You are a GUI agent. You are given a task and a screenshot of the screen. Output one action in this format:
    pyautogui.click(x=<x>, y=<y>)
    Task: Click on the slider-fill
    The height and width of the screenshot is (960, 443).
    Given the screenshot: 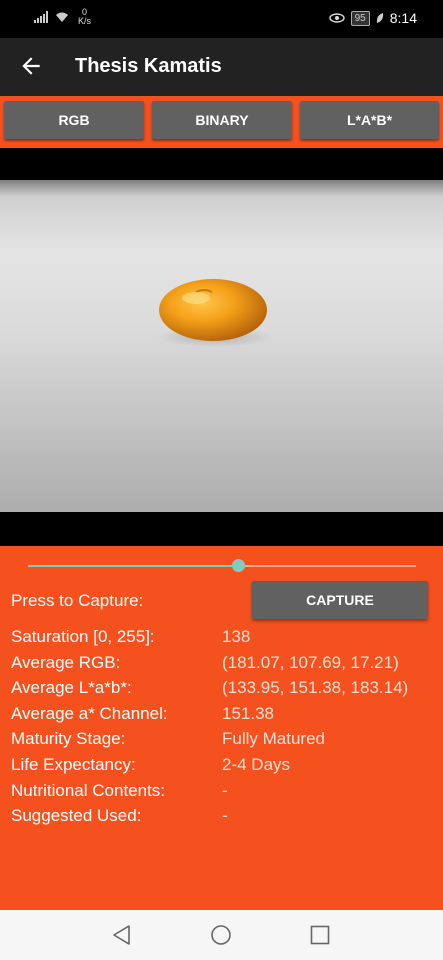 What is the action you would take?
    pyautogui.click(x=133, y=566)
    